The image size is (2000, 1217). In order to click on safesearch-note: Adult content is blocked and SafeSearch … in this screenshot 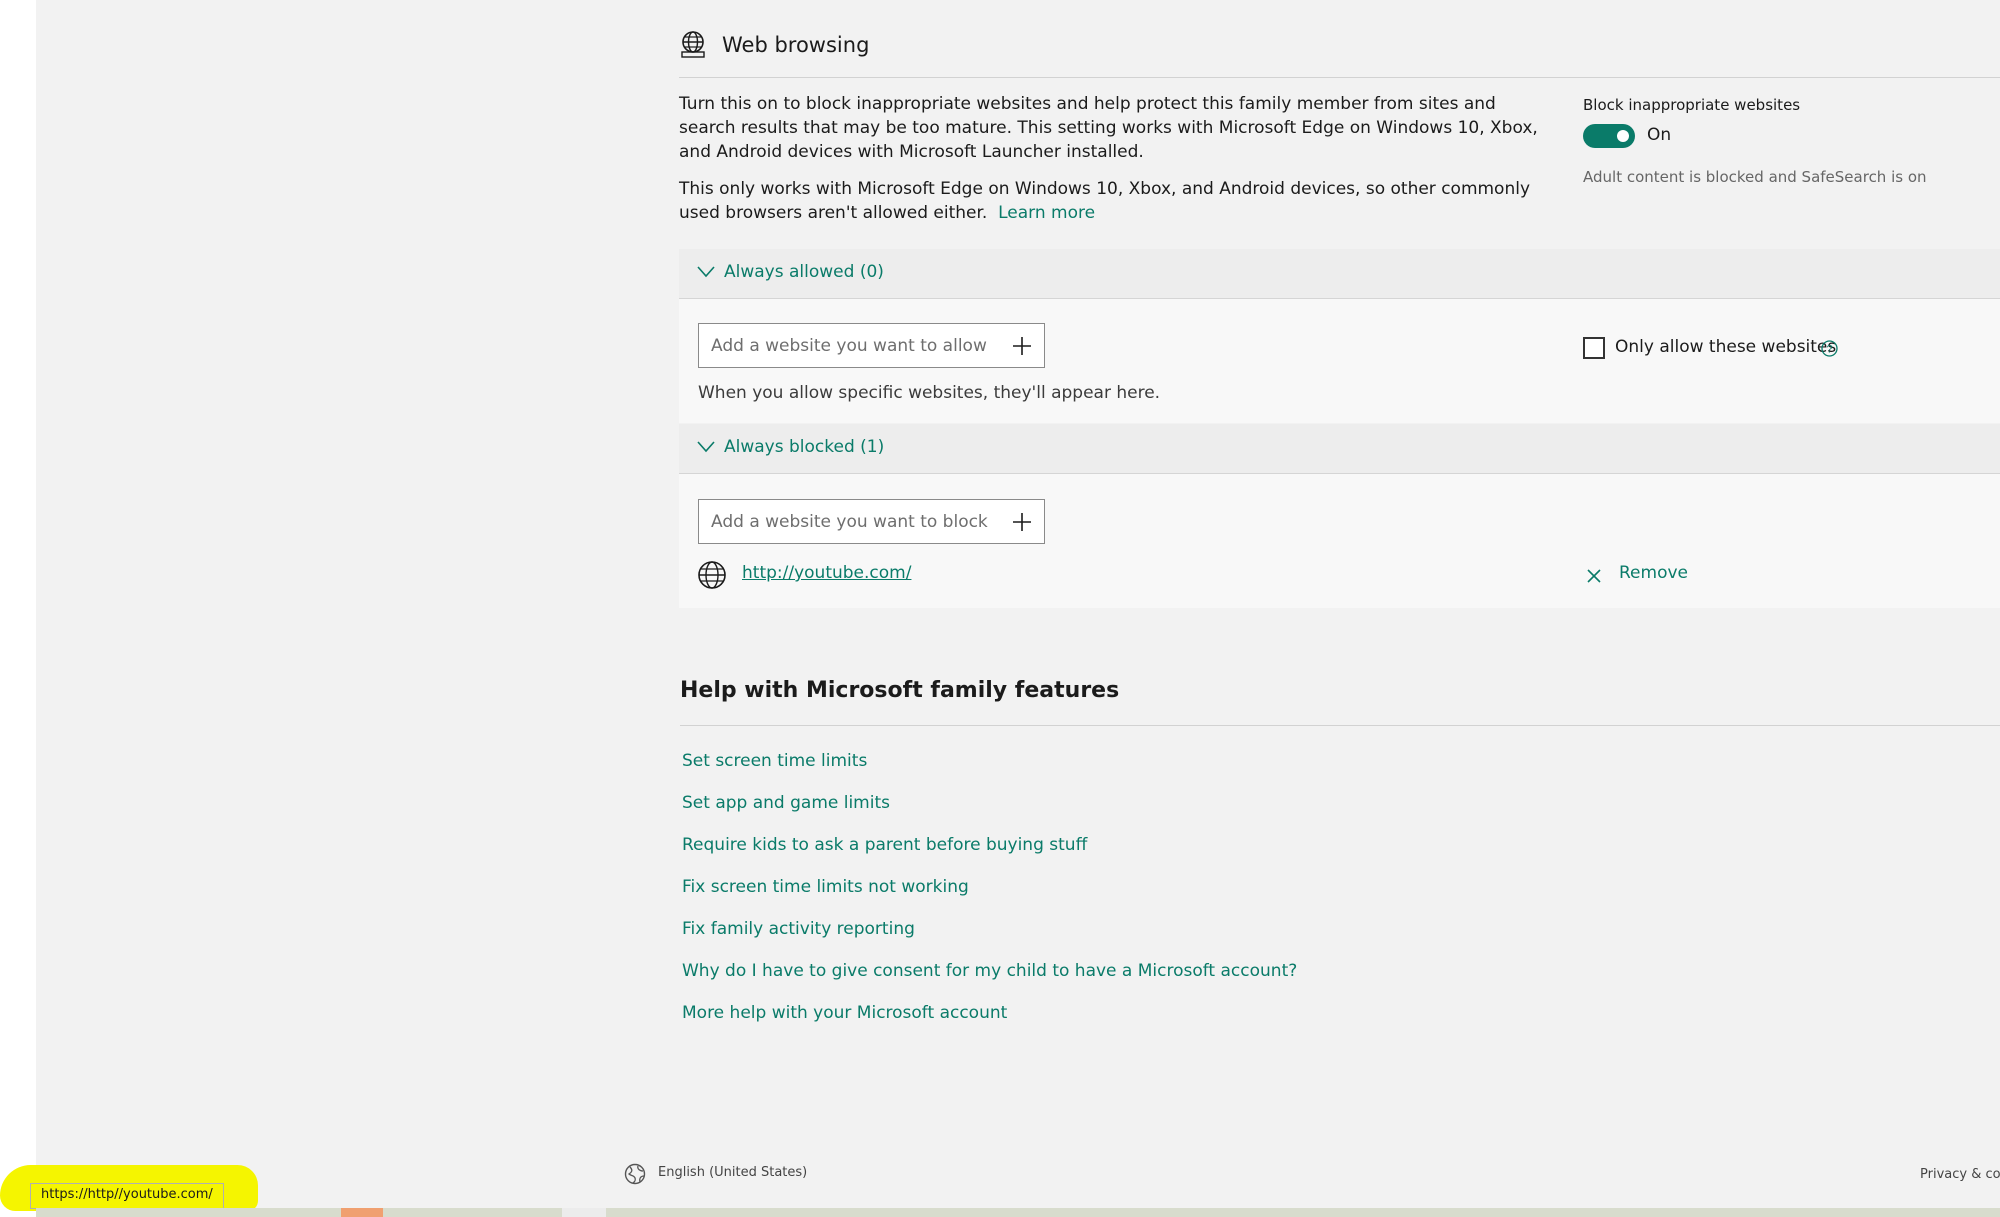, I will do `click(1755, 177)`.